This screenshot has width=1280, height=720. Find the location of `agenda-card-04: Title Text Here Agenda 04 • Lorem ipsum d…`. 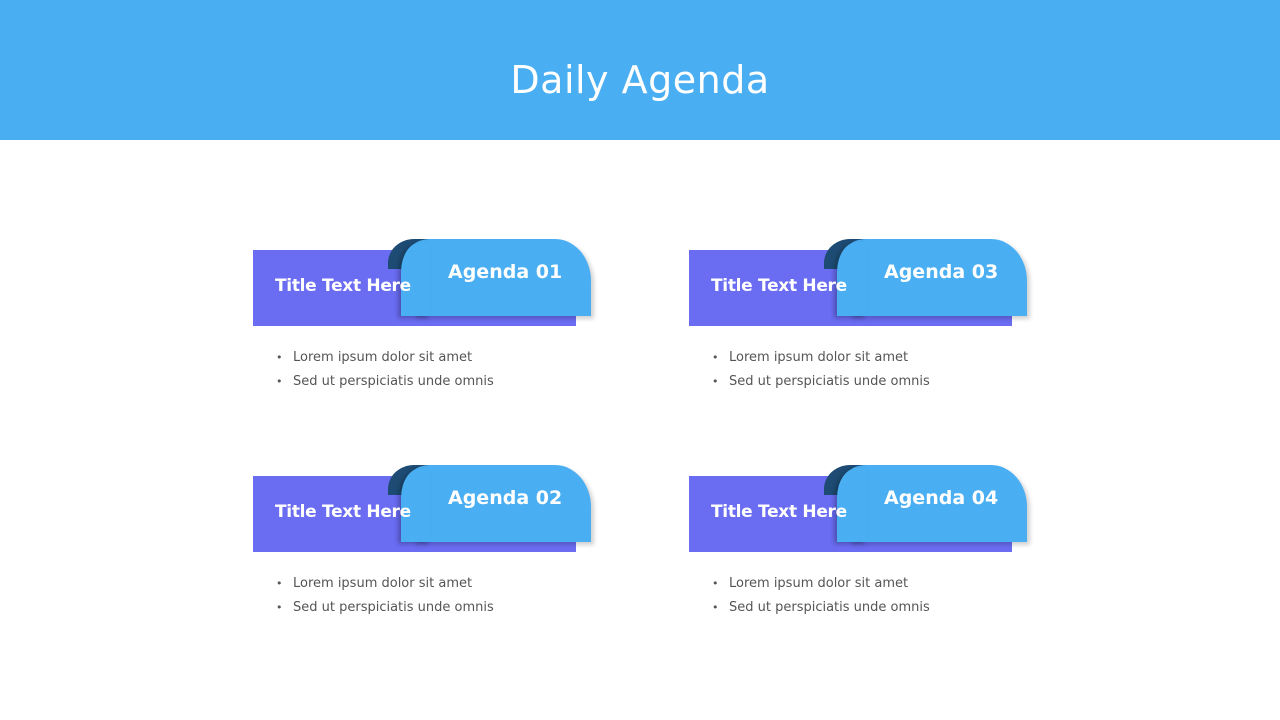

agenda-card-04: Title Text Here Agenda 04 • Lorem ipsum d… is located at coordinates (859, 549).